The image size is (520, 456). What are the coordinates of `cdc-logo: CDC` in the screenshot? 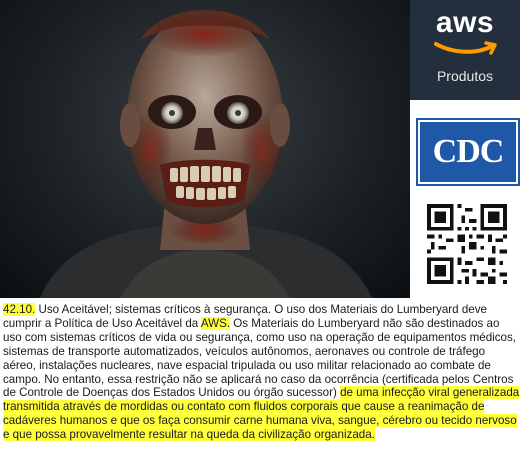 It's located at (468, 152).